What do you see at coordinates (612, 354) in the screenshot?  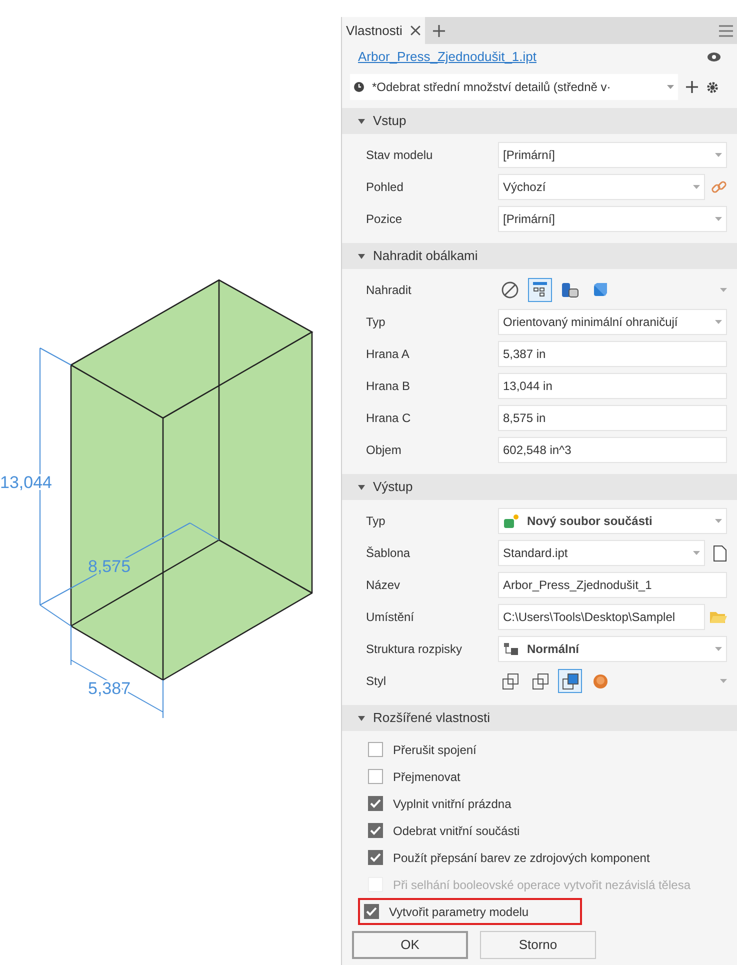 I see `input-field: 5,387 in` at bounding box center [612, 354].